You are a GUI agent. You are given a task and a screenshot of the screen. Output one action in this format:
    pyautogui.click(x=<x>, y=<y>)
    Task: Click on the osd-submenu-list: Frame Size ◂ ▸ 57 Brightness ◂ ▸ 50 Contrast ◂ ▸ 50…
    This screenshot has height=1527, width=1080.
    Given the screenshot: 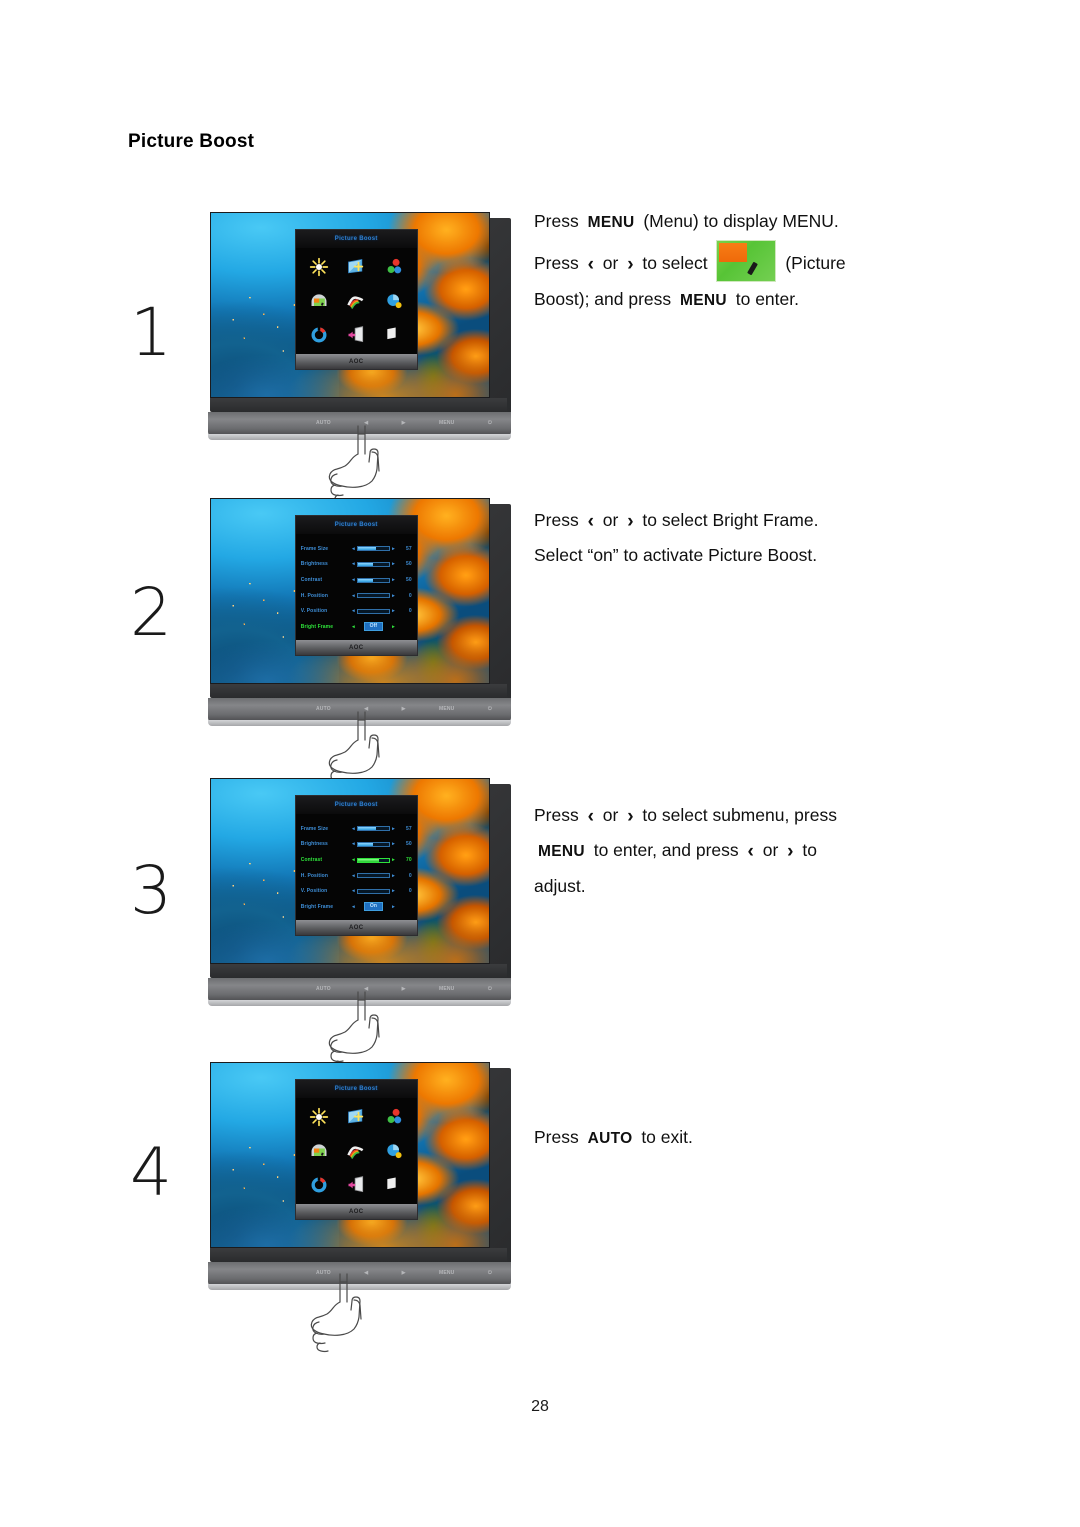 What is the action you would take?
    pyautogui.click(x=356, y=587)
    